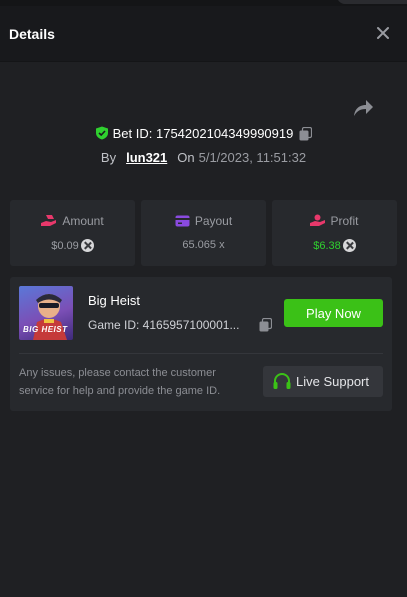 The width and height of the screenshot is (407, 597). What do you see at coordinates (327, 246) in the screenshot?
I see `stat-profit-value: $6.38` at bounding box center [327, 246].